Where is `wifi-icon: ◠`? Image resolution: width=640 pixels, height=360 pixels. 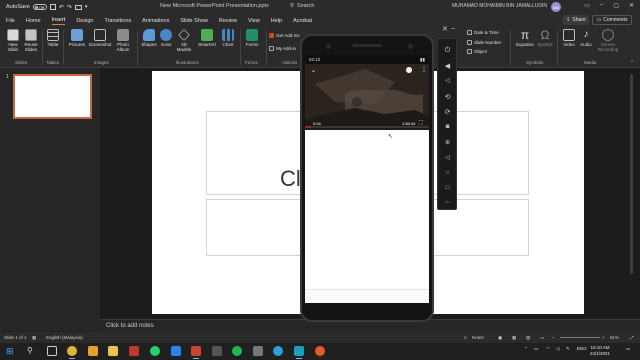 wifi-icon: ◠ is located at coordinates (548, 349).